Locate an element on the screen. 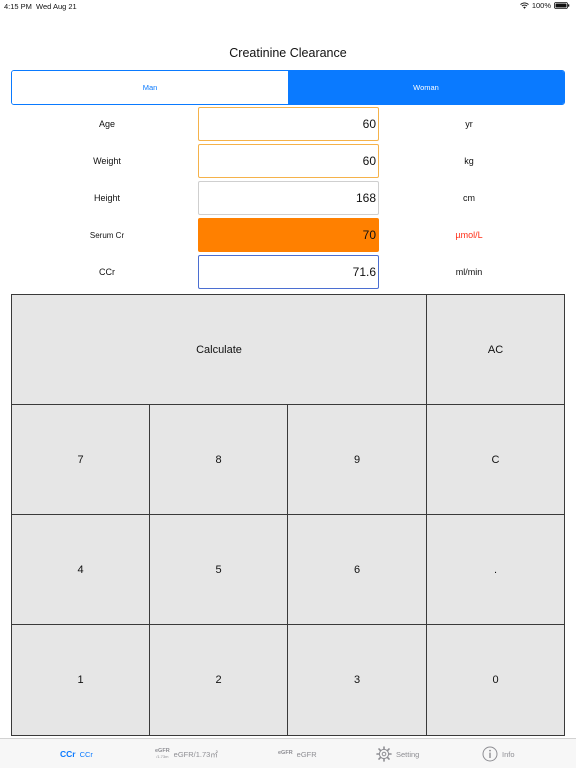 This screenshot has height=768, width=576. tab-info-label: Info is located at coordinates (508, 754).